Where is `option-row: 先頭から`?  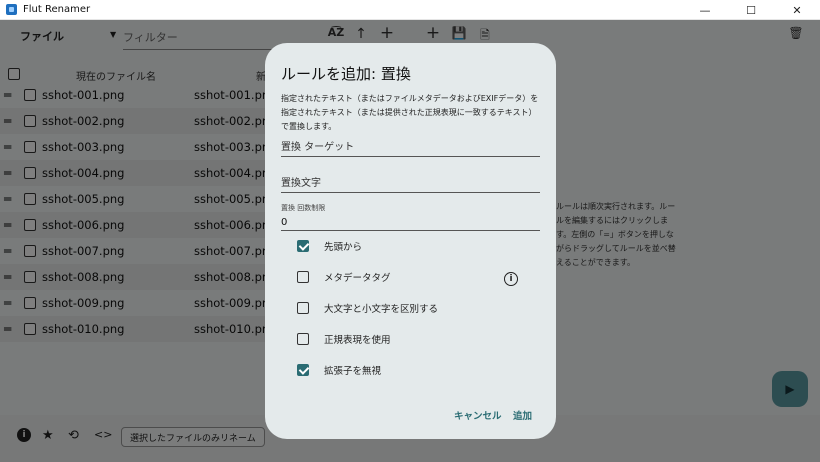
option-row: 先頭から is located at coordinates (329, 246).